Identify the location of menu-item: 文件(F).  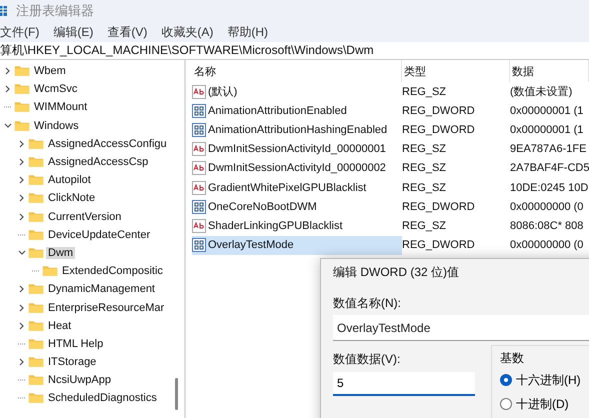
(20, 32).